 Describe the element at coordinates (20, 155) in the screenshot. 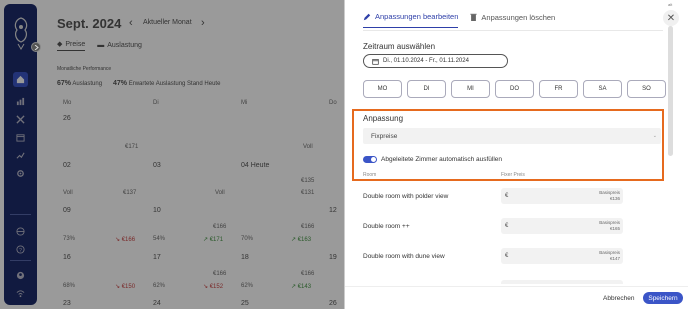

I see `trend-nav` at that location.